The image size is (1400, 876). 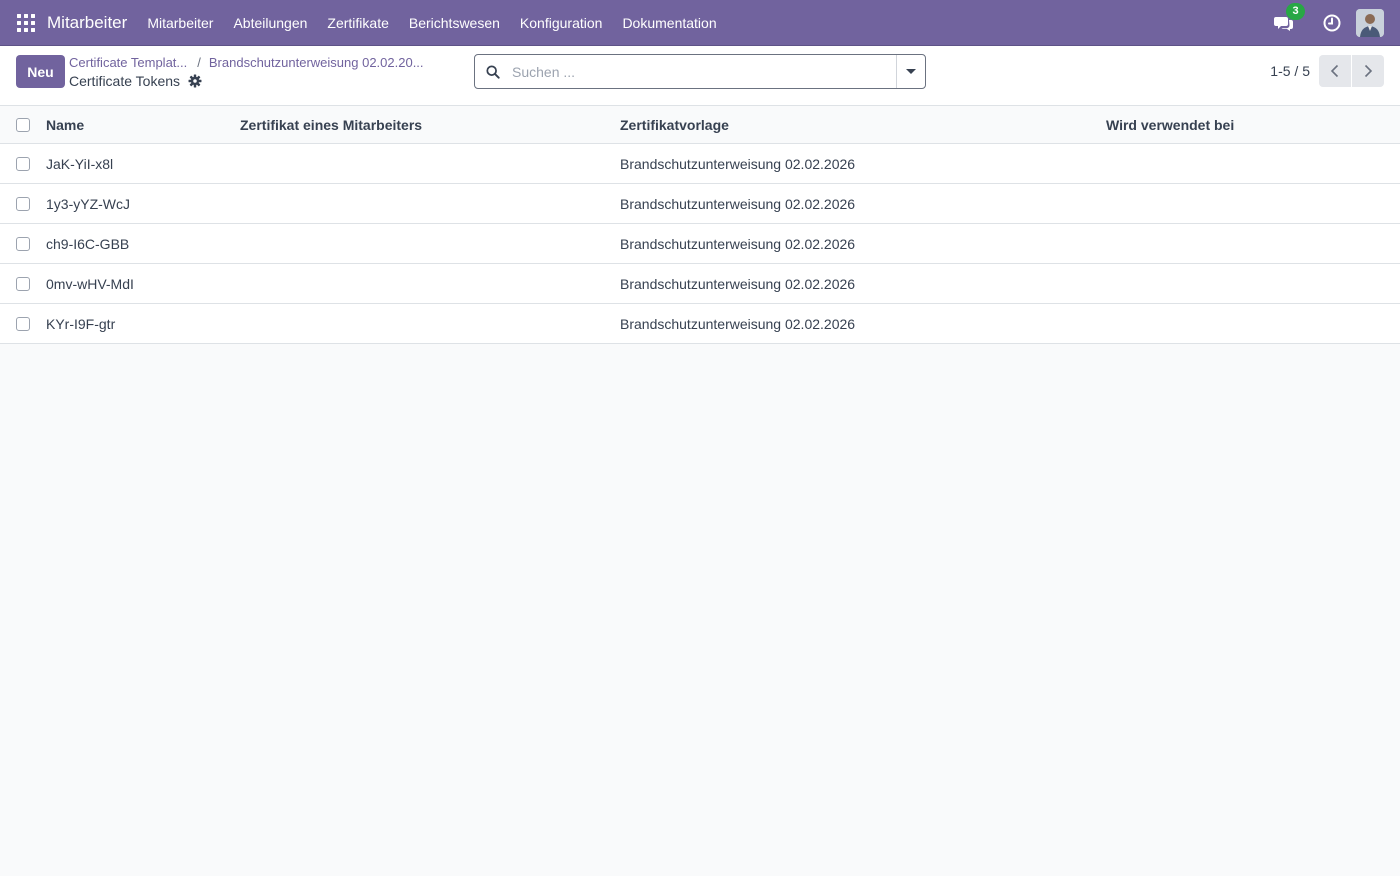 I want to click on new-button: Neu, so click(x=40, y=71).